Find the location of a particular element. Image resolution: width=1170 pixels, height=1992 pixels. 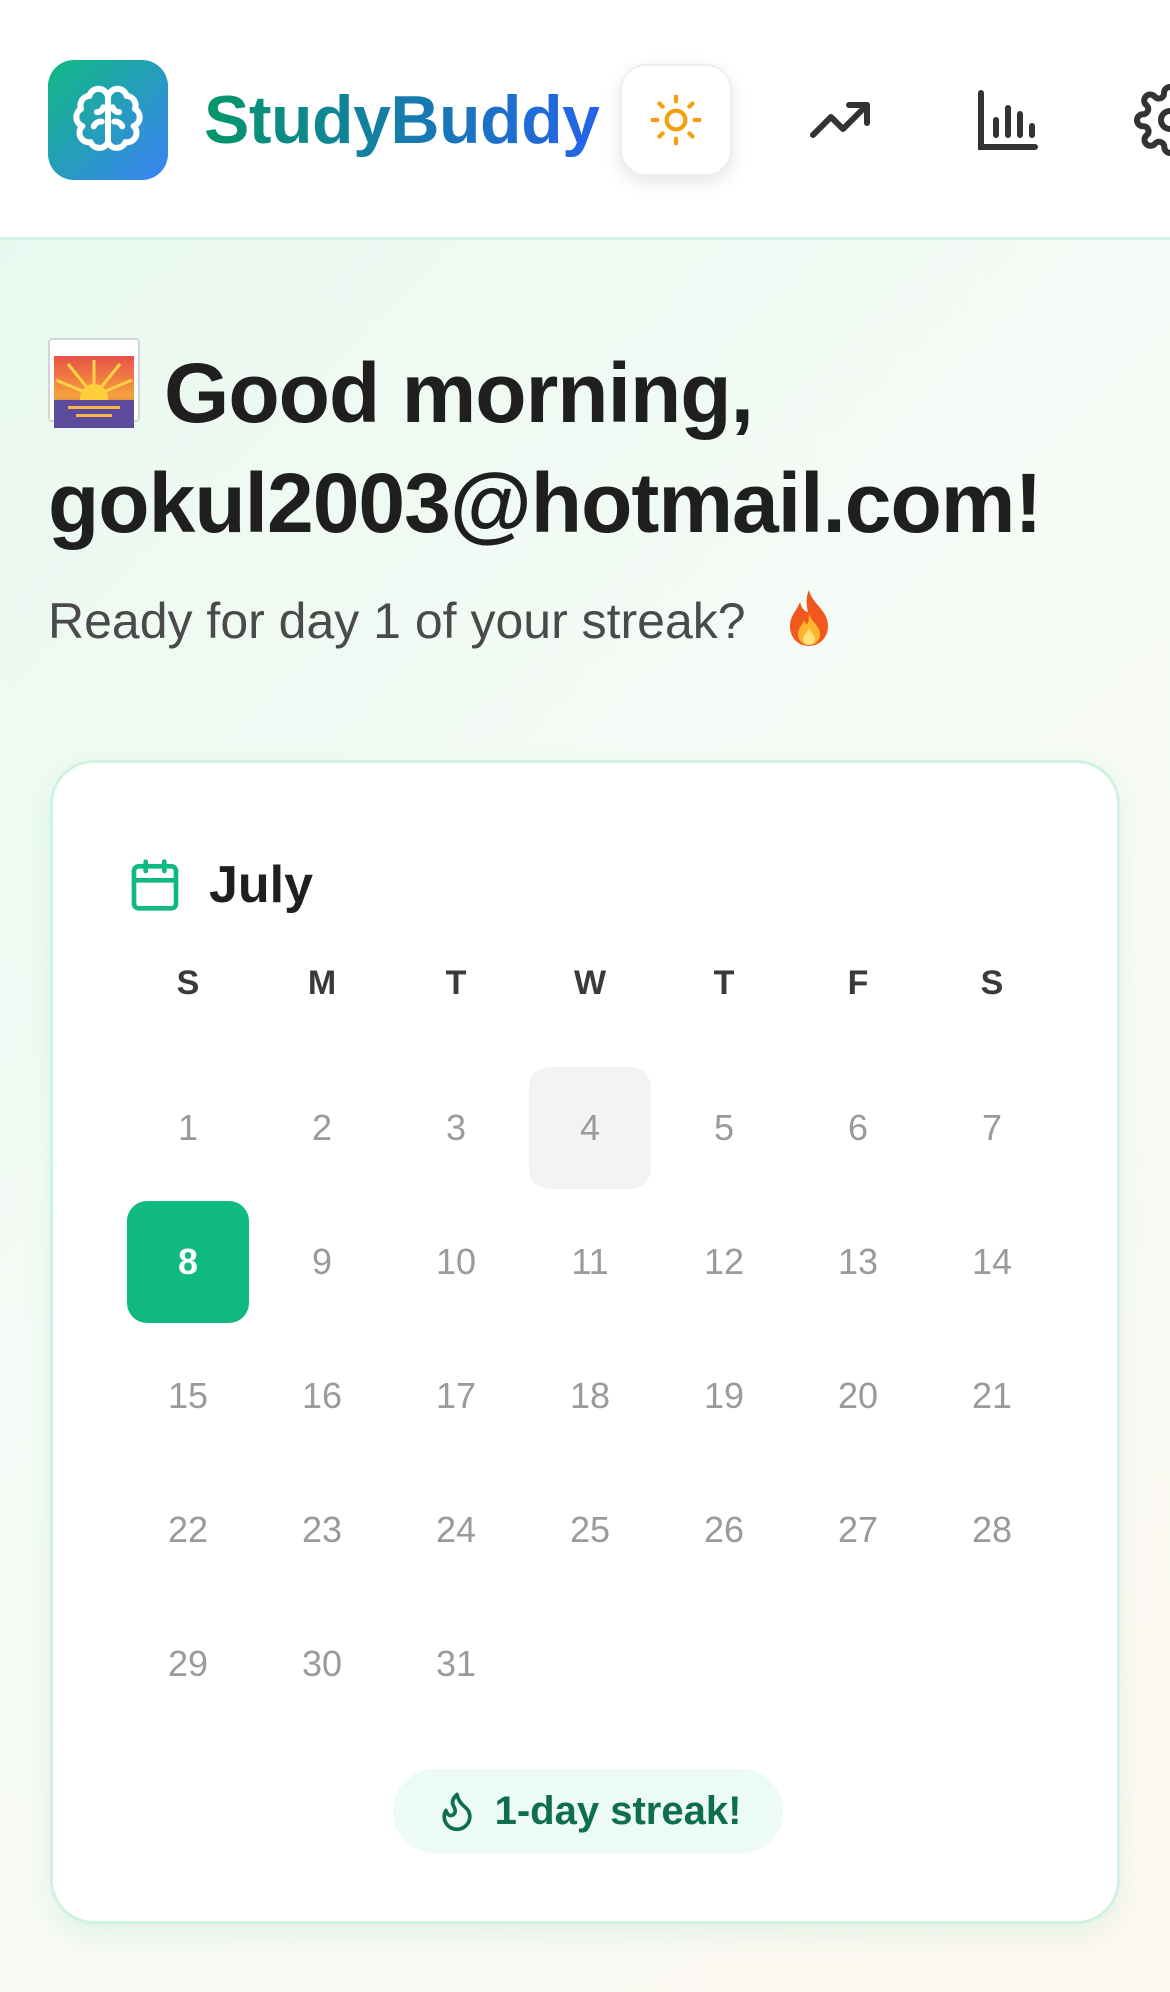

calendar-day-number: 8 is located at coordinates (188, 1262).